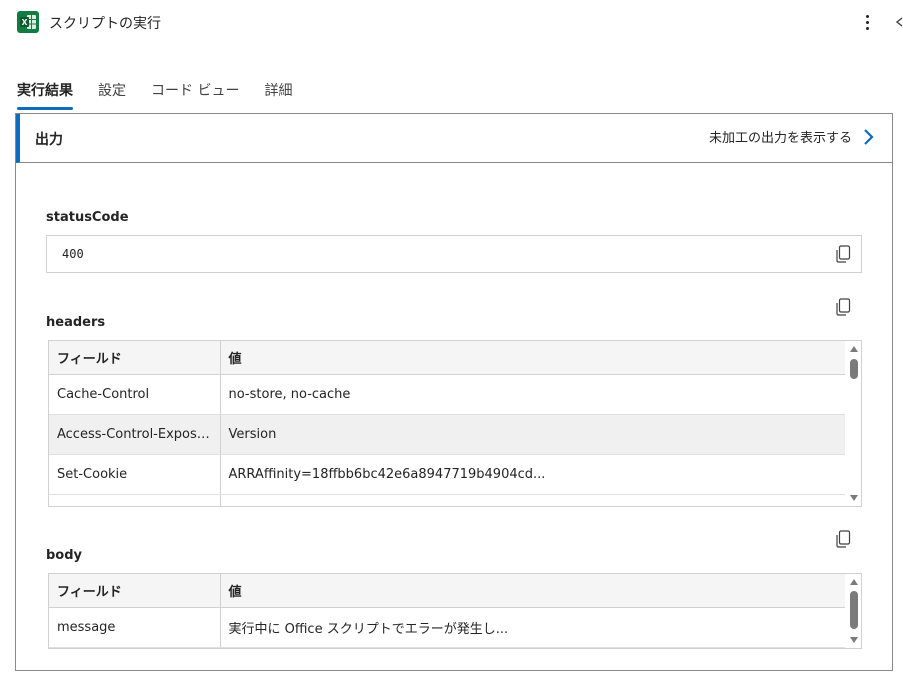 This screenshot has width=903, height=682. I want to click on copy-headers-icon, so click(843, 307).